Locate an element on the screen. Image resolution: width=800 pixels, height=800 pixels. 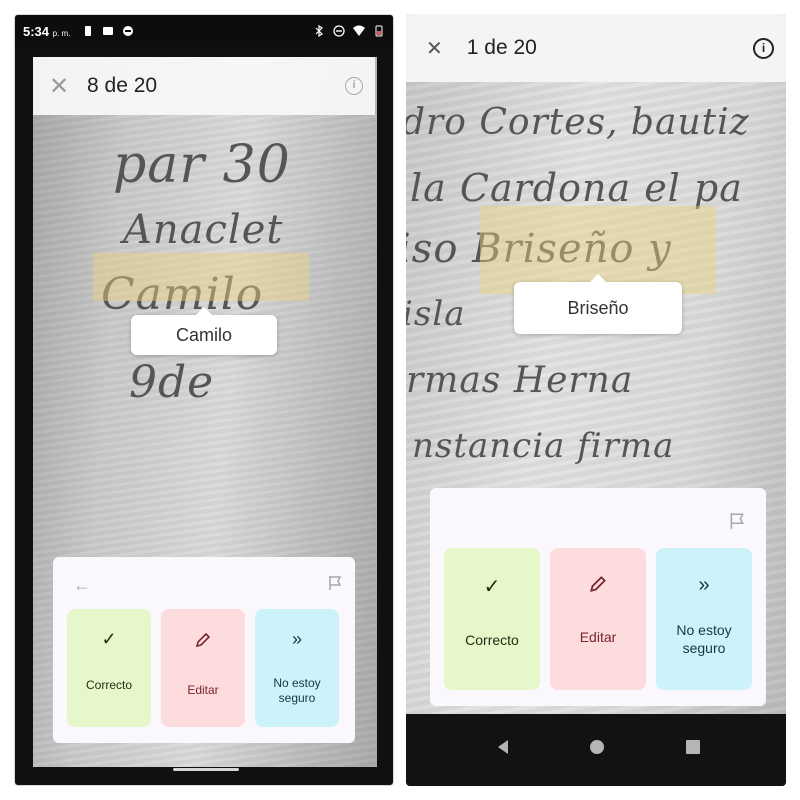
review-panel: ✓ Correcto Editar » No estoy seguro is located at coordinates (598, 597).